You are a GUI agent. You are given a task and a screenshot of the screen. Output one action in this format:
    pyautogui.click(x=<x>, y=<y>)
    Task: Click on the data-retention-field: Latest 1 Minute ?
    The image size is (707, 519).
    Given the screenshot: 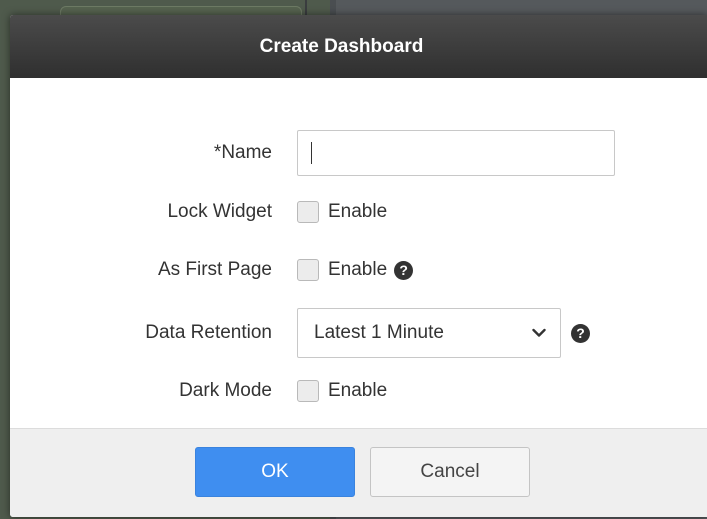 What is the action you would take?
    pyautogui.click(x=443, y=333)
    